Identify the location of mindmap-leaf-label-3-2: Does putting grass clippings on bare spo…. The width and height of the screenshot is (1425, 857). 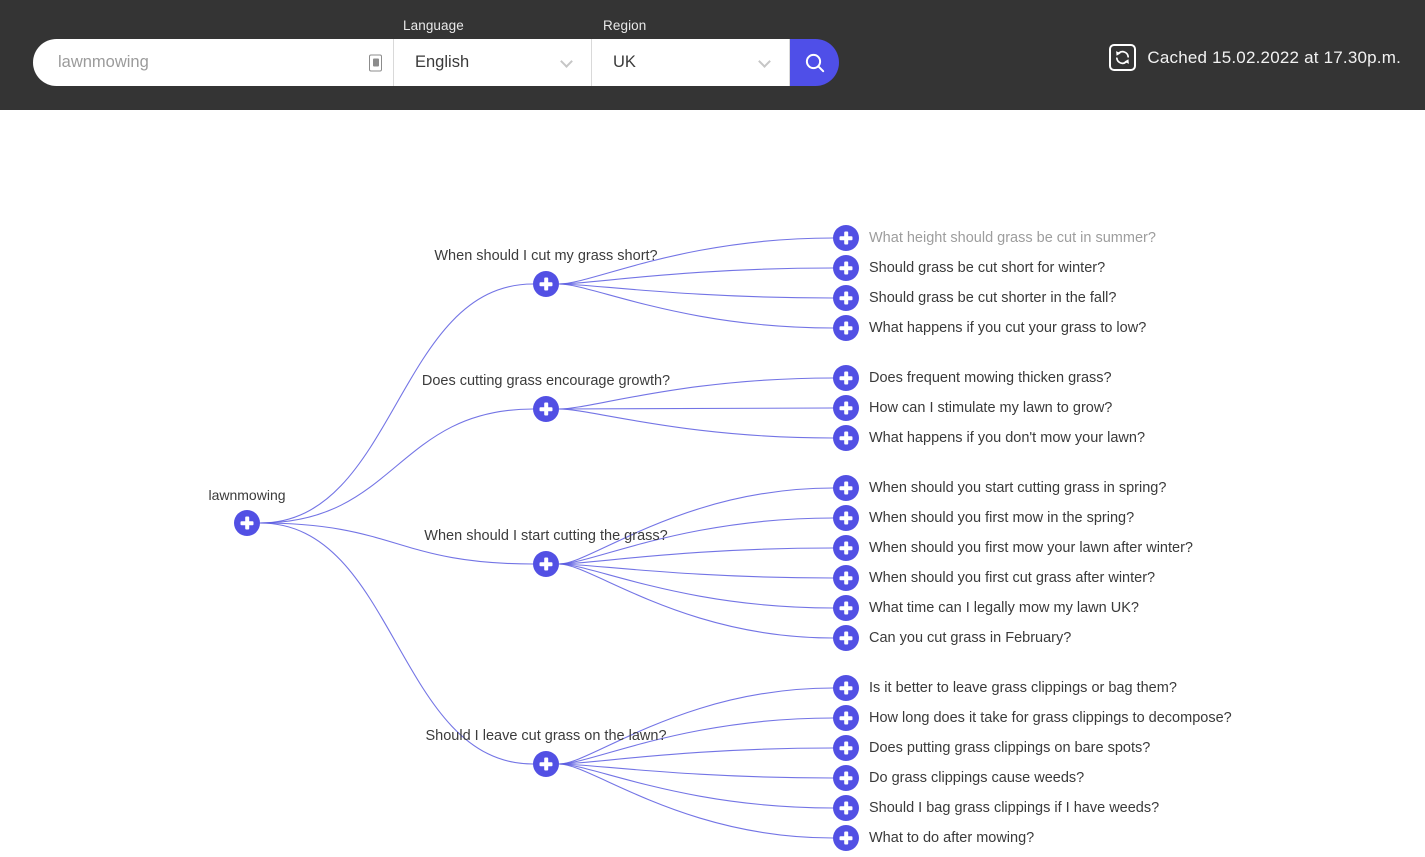
(1009, 748).